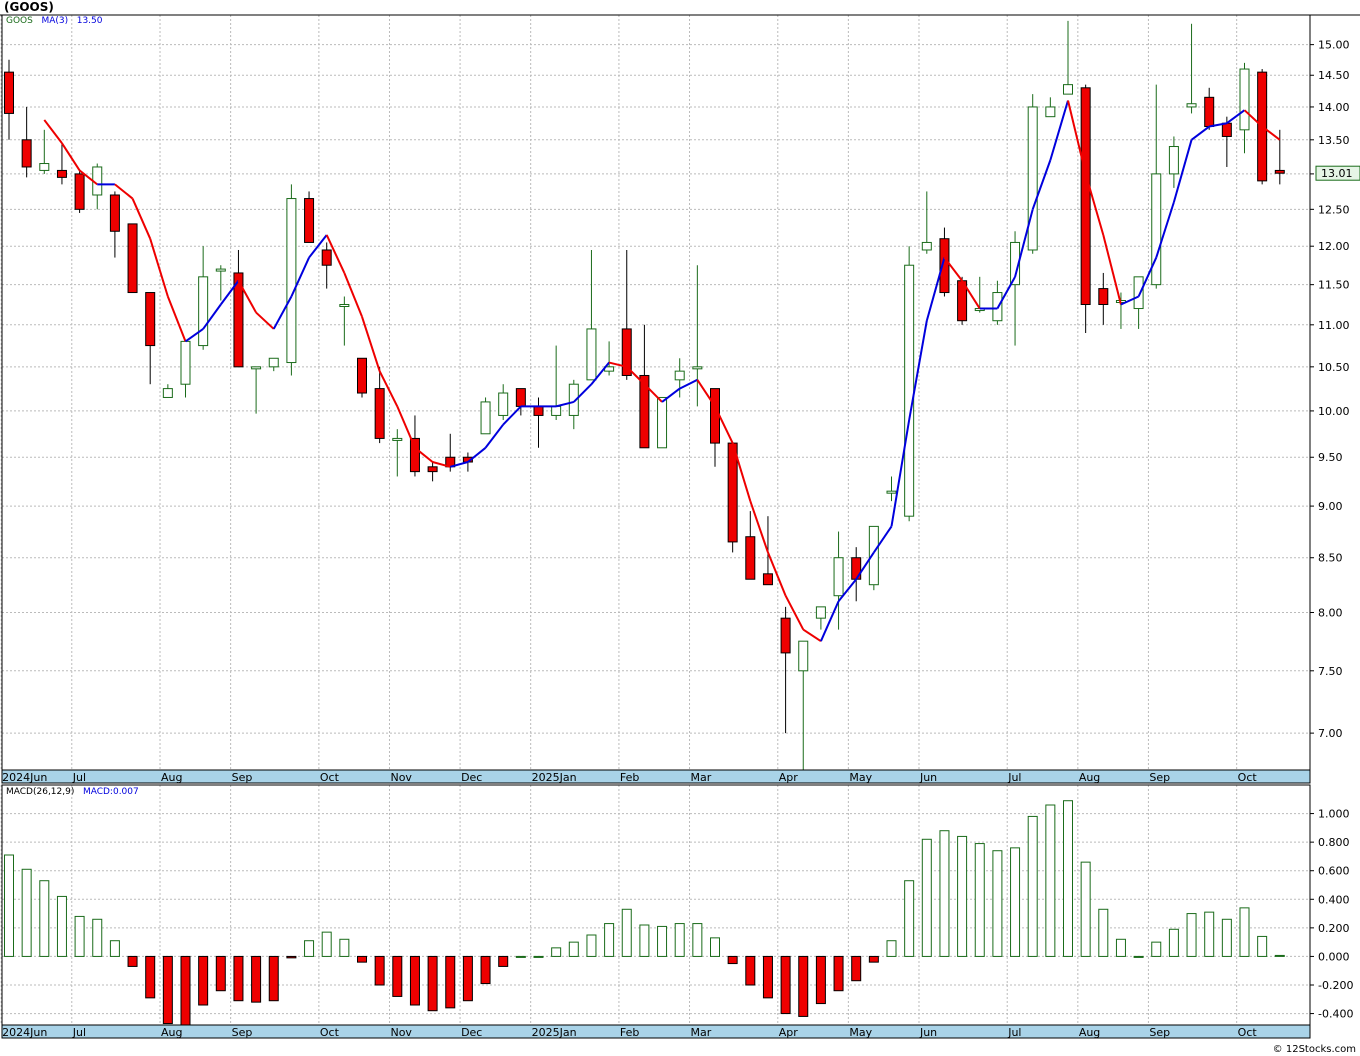 Image resolution: width=1360 pixels, height=1056 pixels. Describe the element at coordinates (1334, 956) in the screenshot. I see `macd-y-tick-label: 0.000` at that location.